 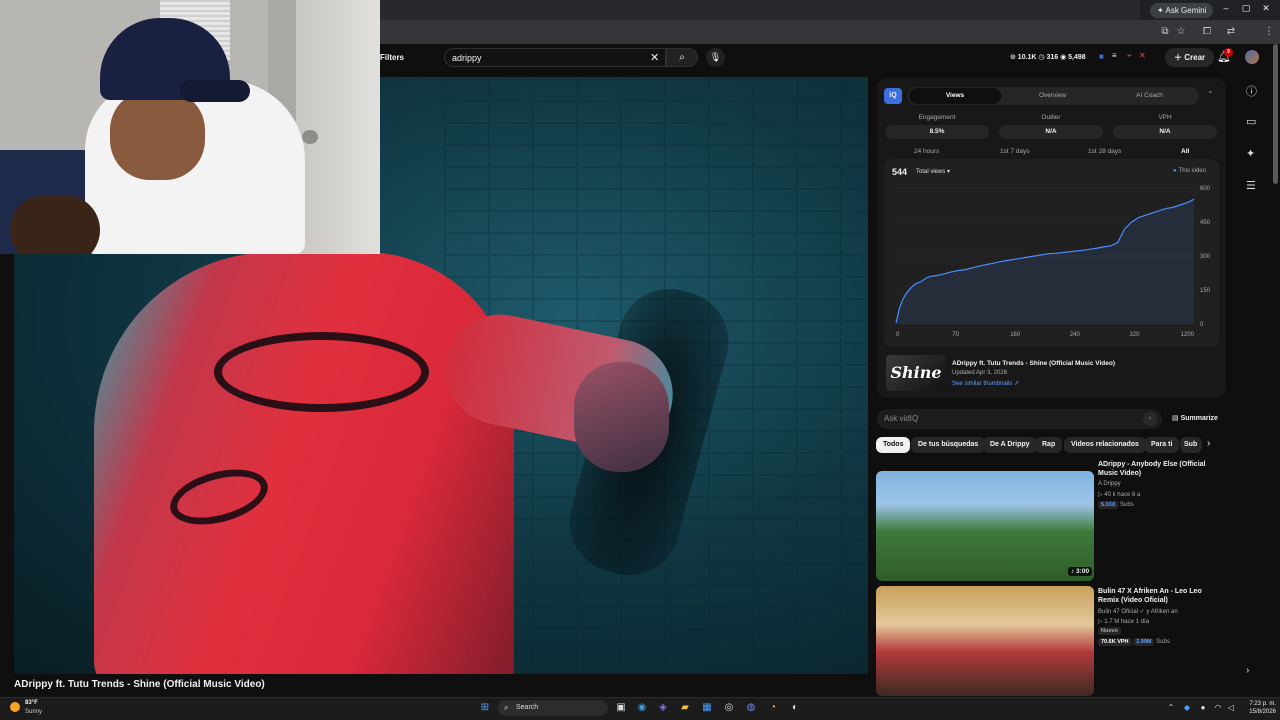 What do you see at coordinates (1109, 631) in the screenshot?
I see `new-badge: Nuevo` at bounding box center [1109, 631].